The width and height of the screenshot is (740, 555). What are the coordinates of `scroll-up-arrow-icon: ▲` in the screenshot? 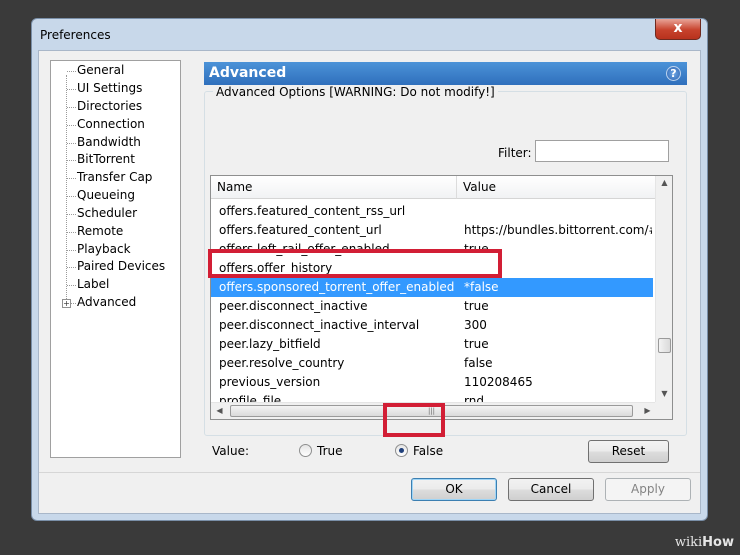 It's located at (664, 182).